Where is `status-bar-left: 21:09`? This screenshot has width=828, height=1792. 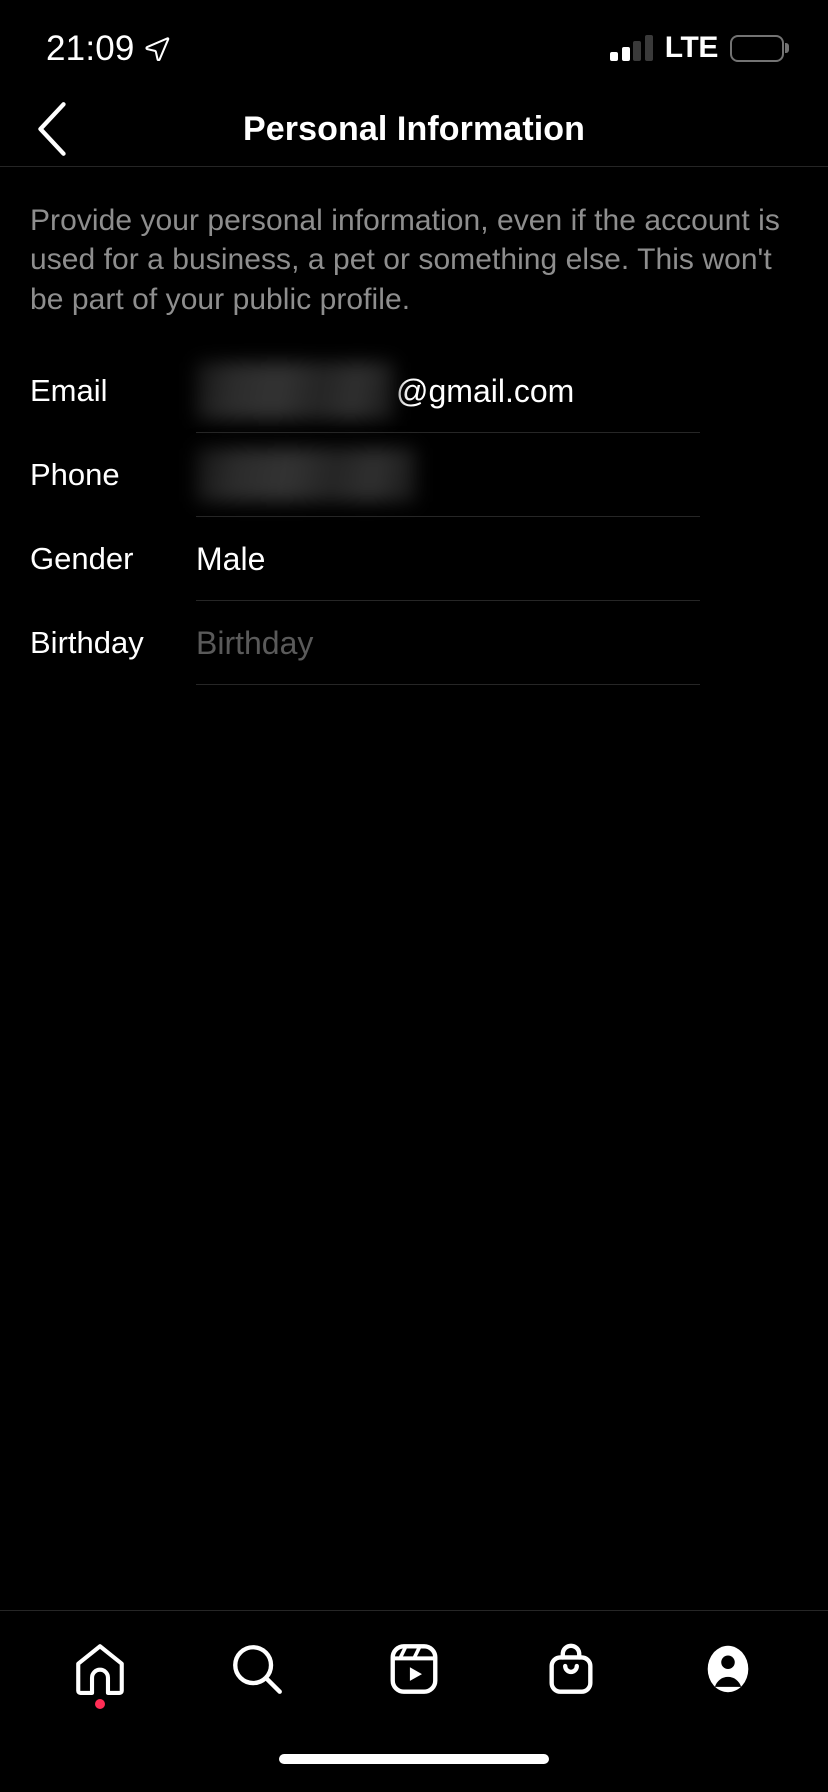
status-bar-left: 21:09 is located at coordinates (108, 46).